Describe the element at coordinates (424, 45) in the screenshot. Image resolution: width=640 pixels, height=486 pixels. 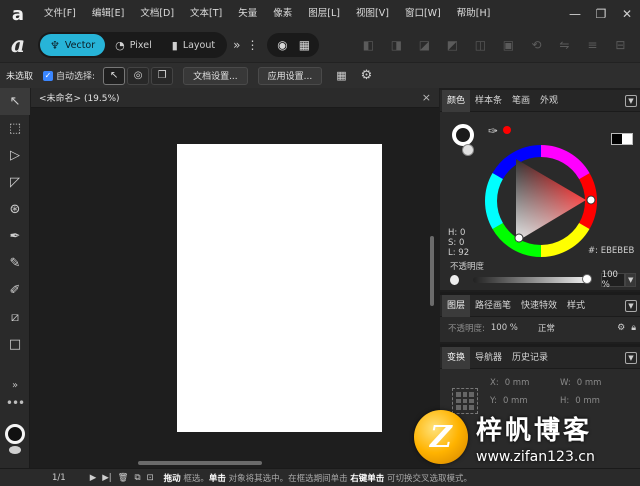
I see `boolean-add-icon: ◪` at that location.